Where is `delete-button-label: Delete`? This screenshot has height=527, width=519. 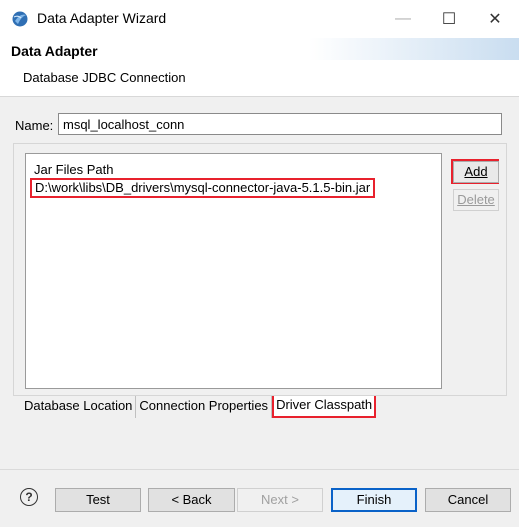
delete-button-label: Delete is located at coordinates (476, 199).